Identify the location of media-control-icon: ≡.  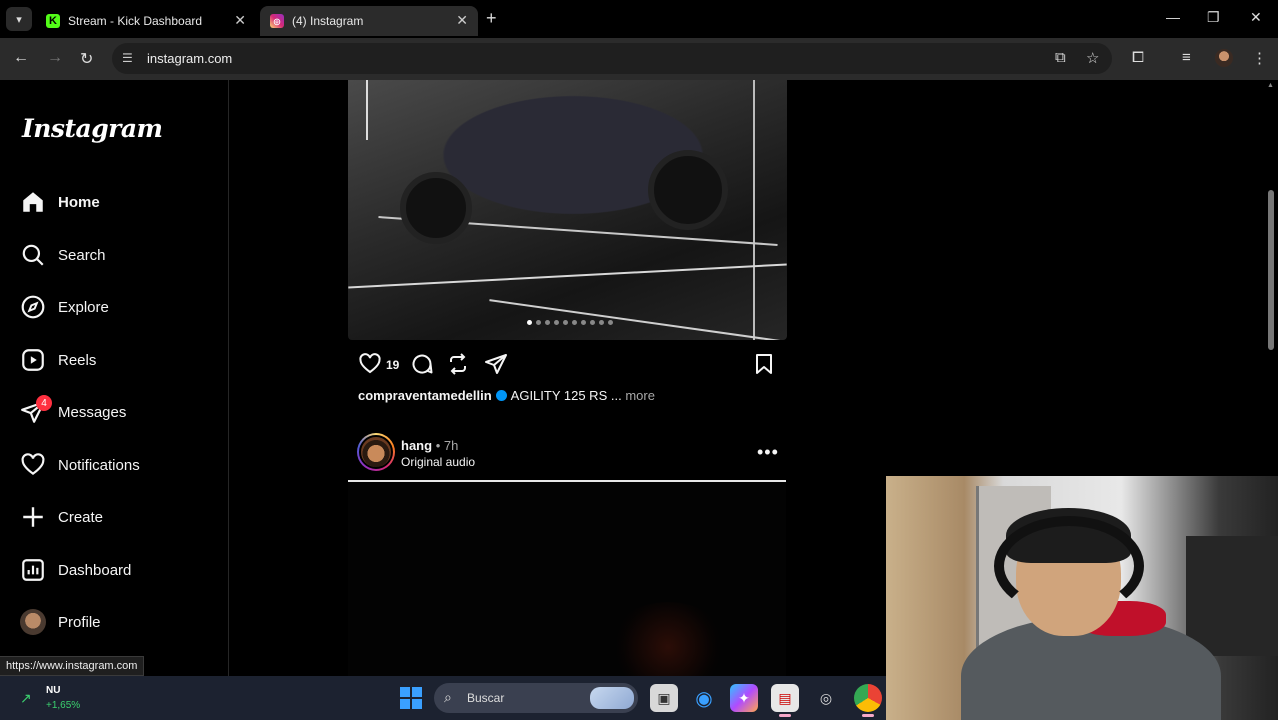
(1186, 57).